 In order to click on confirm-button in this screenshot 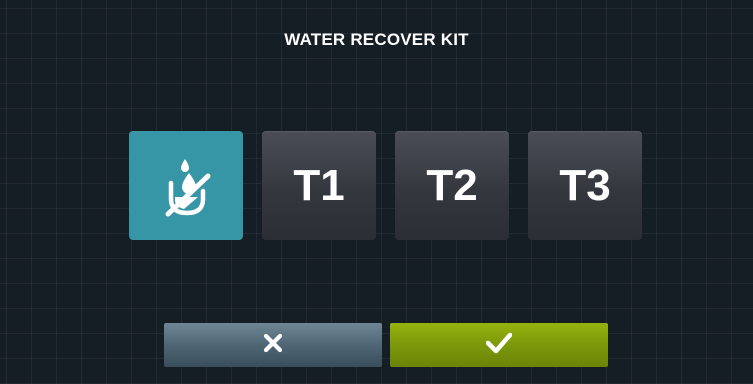, I will do `click(499, 345)`.